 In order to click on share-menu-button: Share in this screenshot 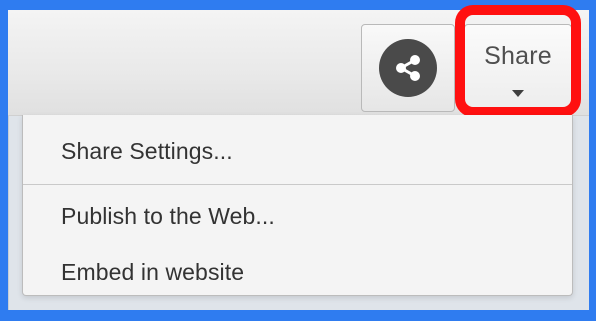, I will do `click(518, 70)`.